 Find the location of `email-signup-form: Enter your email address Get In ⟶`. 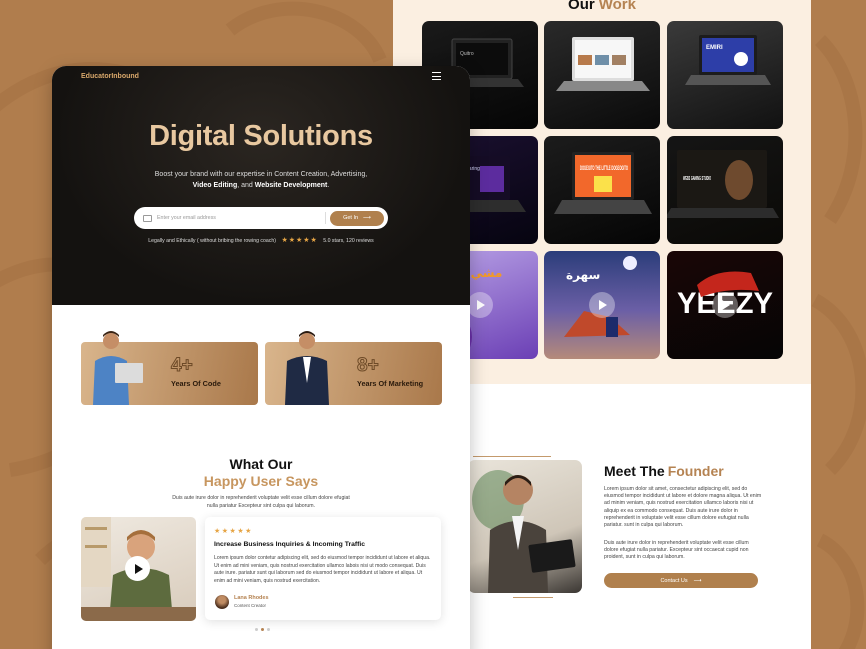

email-signup-form: Enter your email address Get In ⟶ is located at coordinates (261, 218).